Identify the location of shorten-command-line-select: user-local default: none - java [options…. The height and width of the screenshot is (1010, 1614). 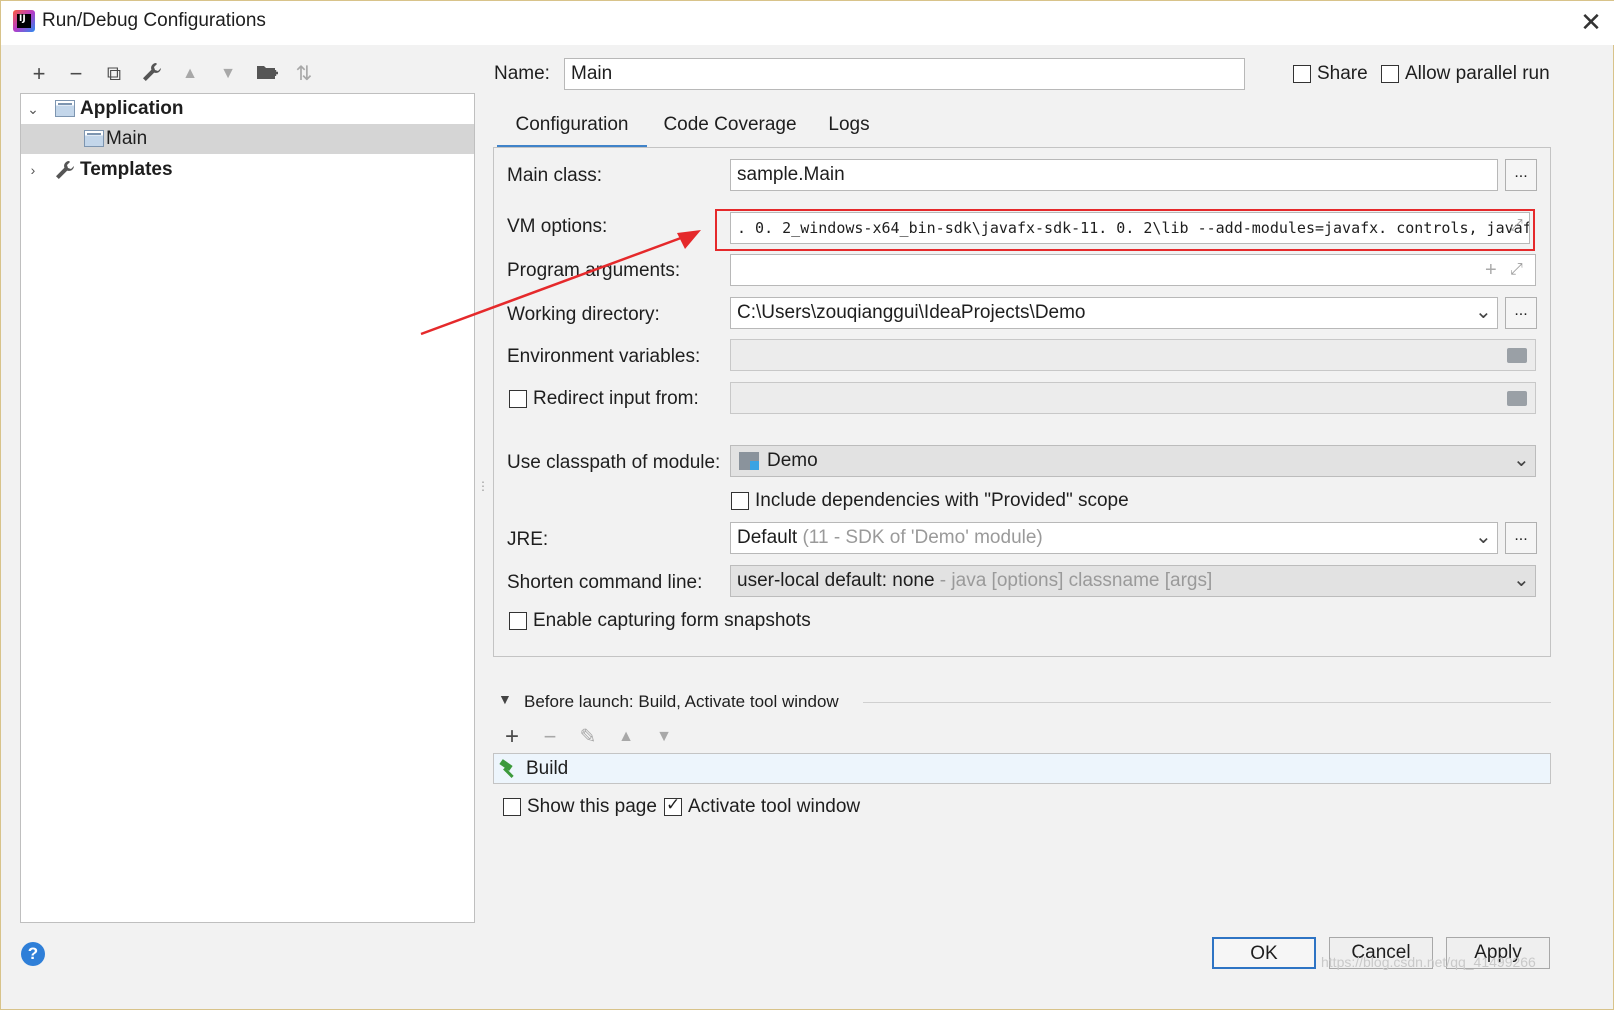
(1133, 581).